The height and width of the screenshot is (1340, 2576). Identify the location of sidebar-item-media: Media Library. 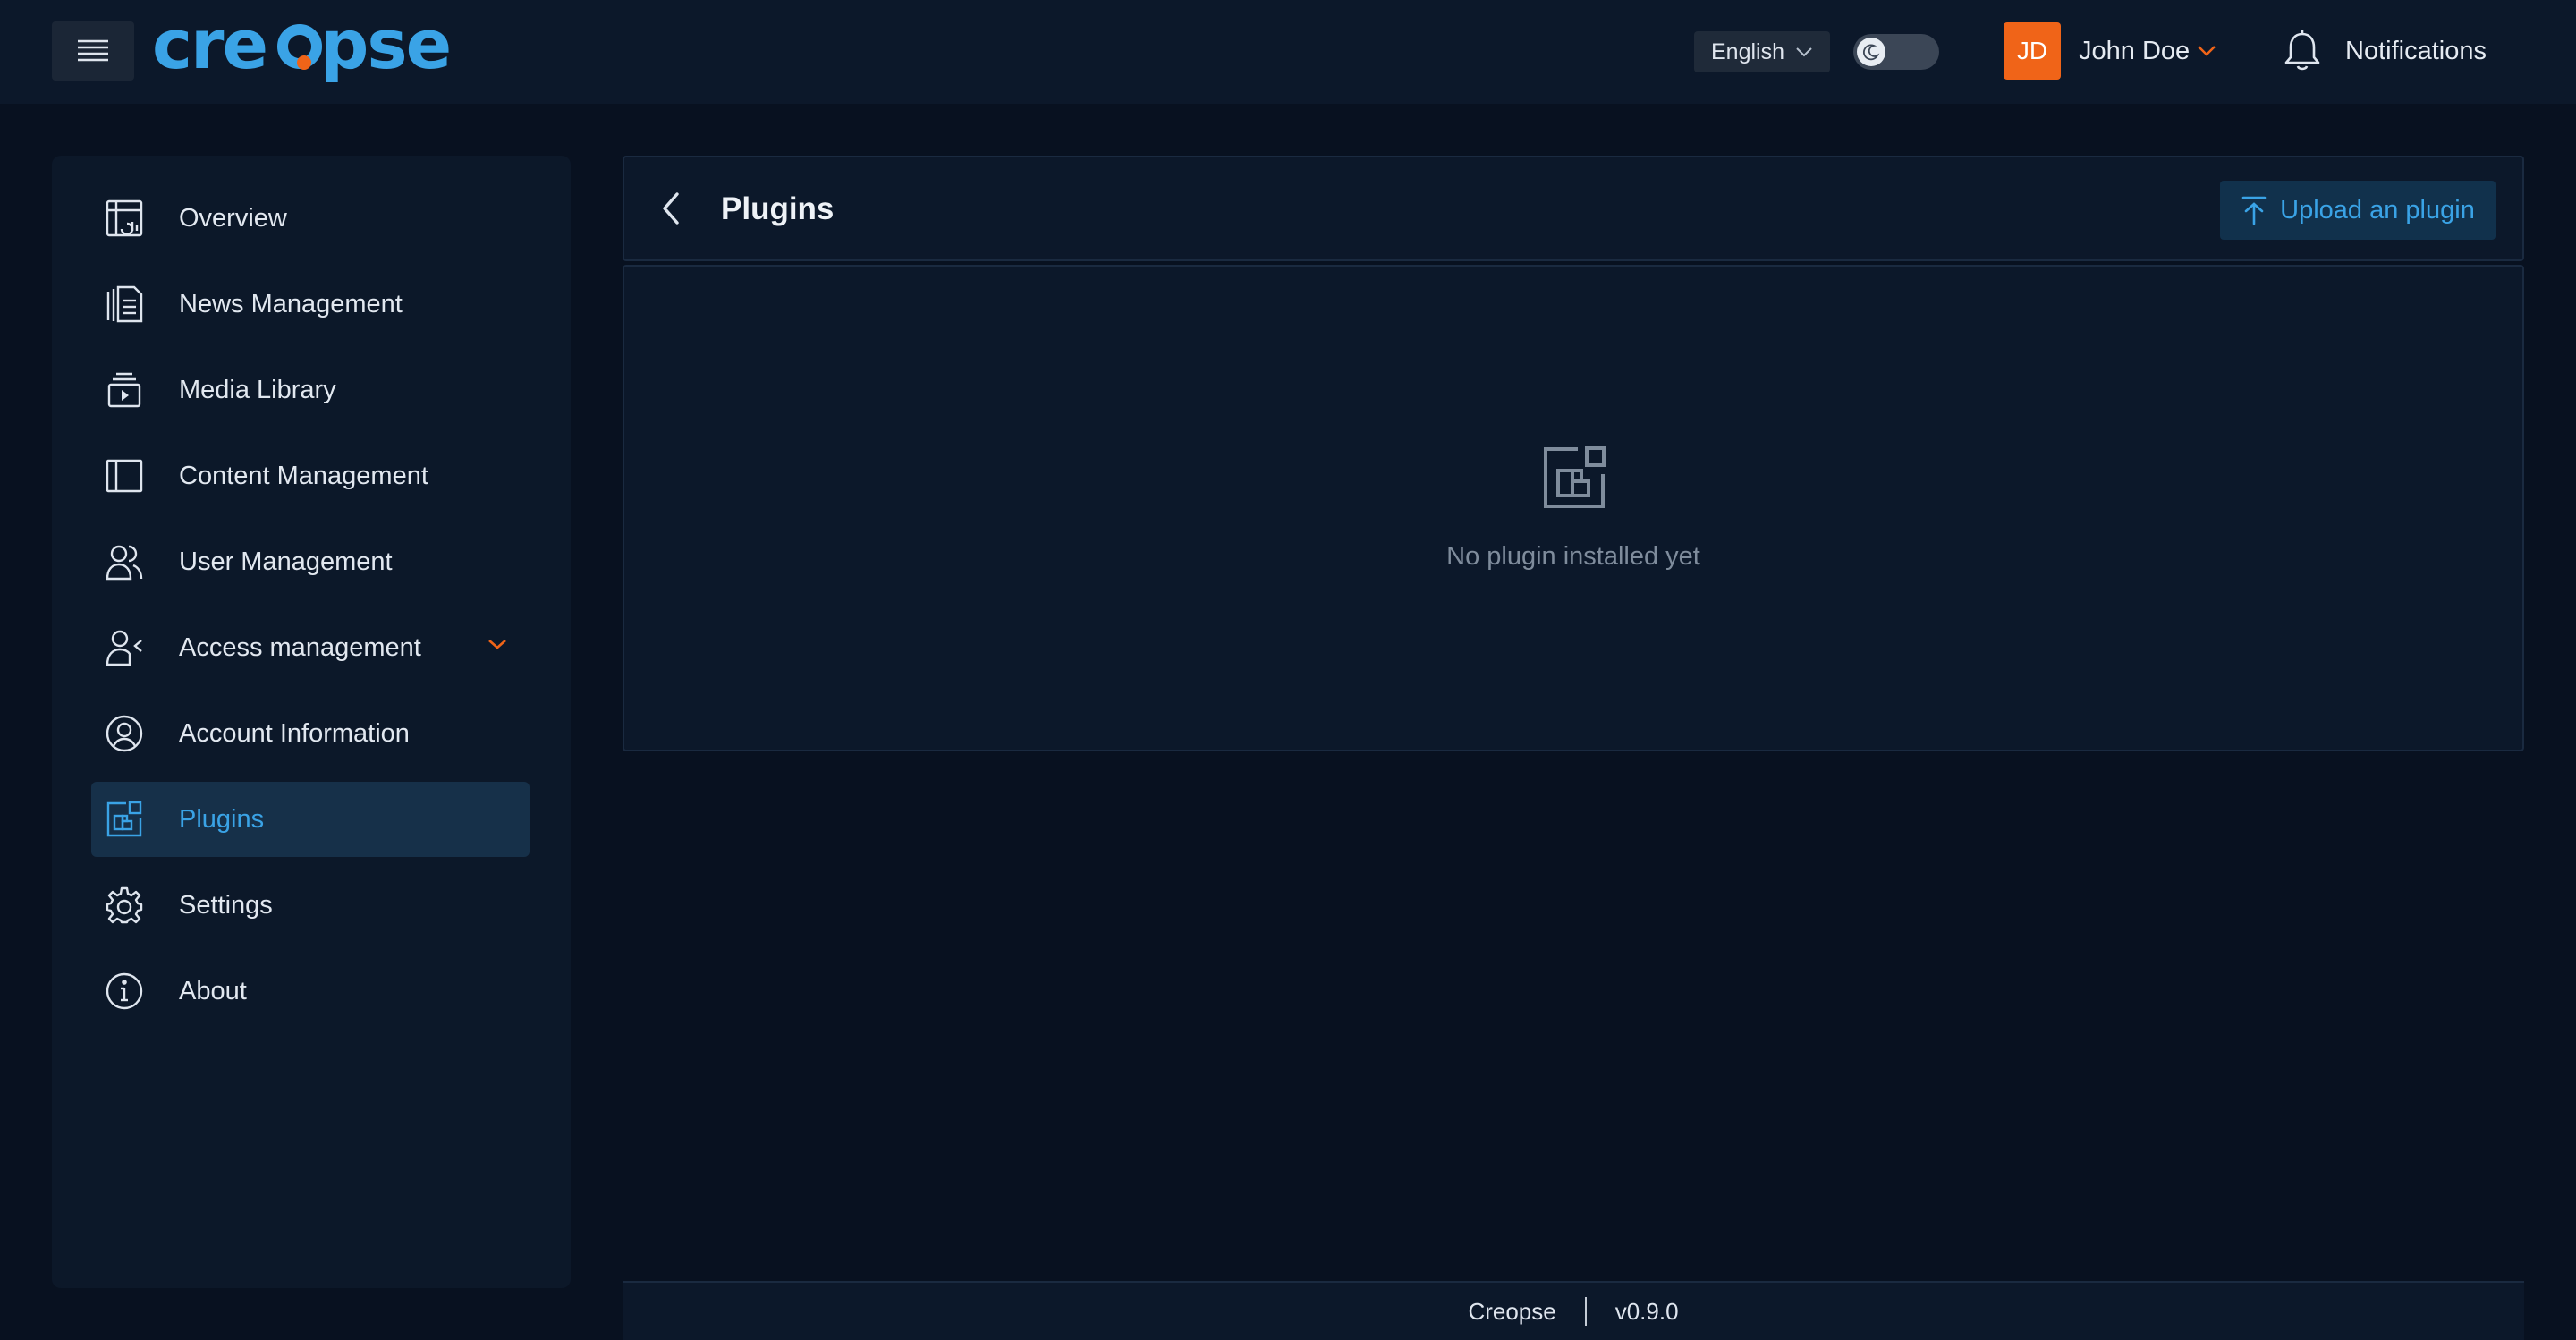
(310, 390).